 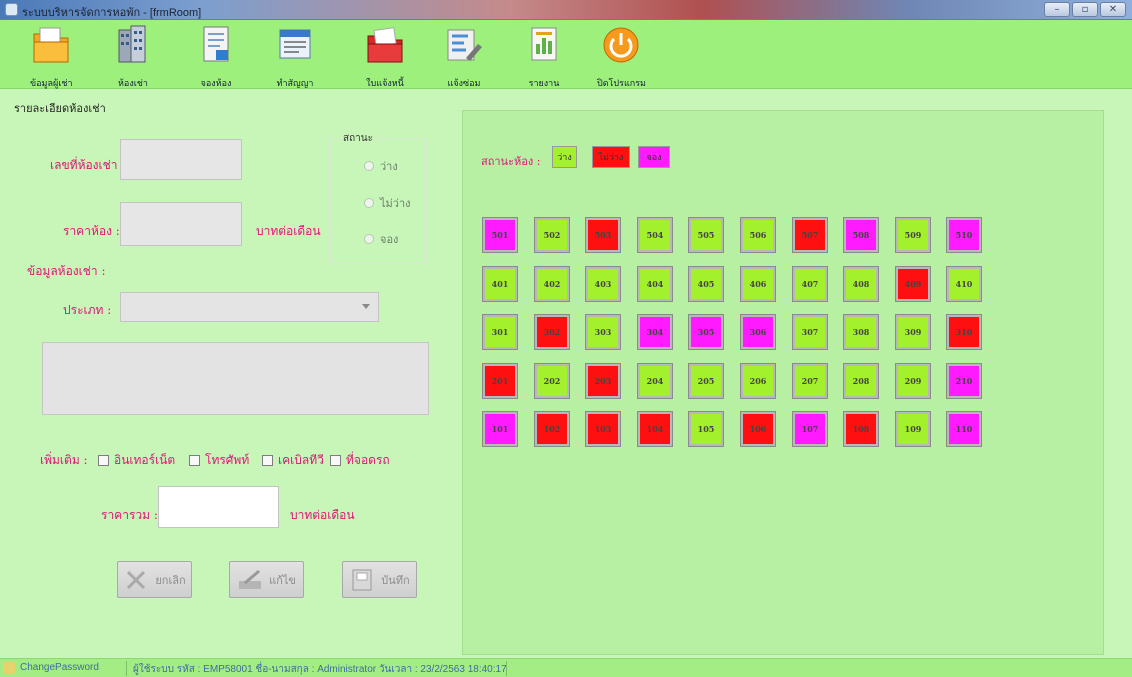 I want to click on extra-cable-tv-checkbox: เคเบิลทีวี, so click(x=293, y=460).